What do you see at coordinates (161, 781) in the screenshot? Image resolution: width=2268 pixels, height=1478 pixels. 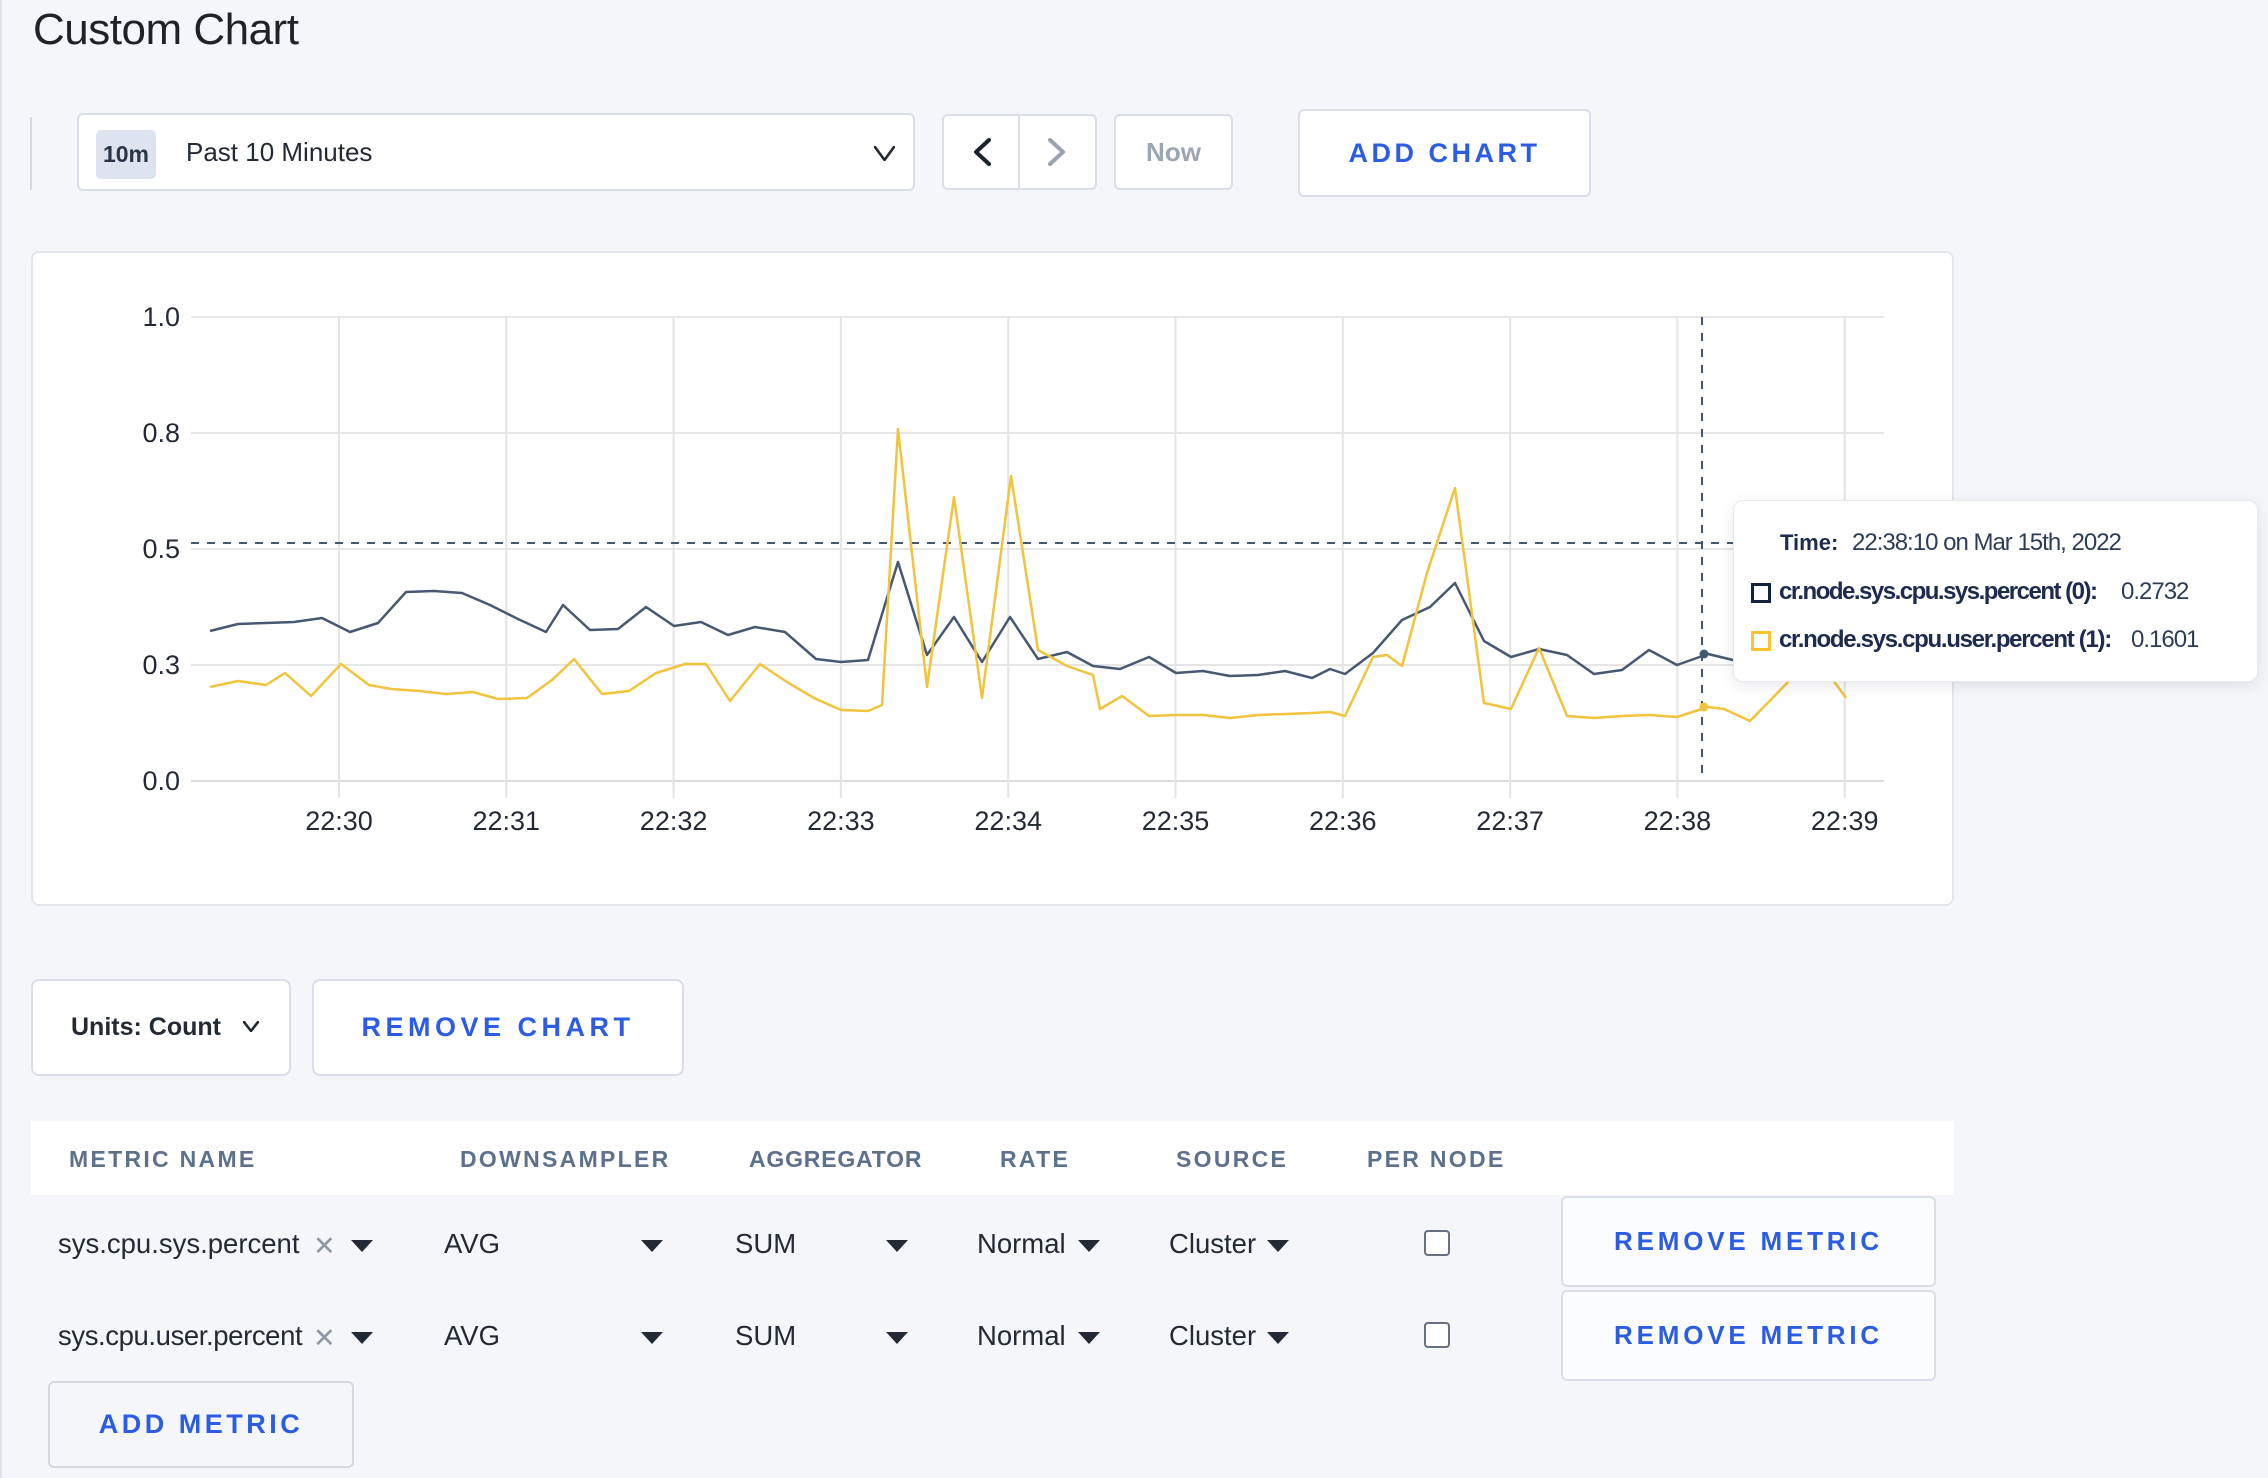 I see `svg-text: 0.0` at bounding box center [161, 781].